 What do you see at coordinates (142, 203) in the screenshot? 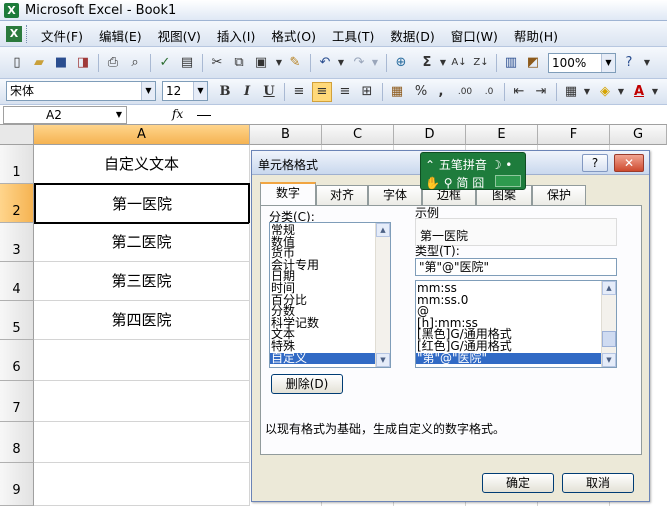
I see `cell-a2: 第一医院` at bounding box center [142, 203].